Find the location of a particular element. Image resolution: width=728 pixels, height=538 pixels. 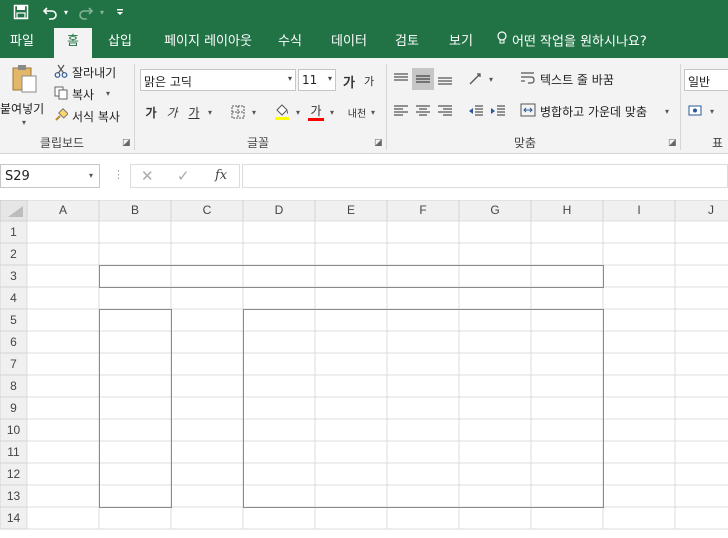

accounting-dropdown-icon: ▾ is located at coordinates (712, 111).